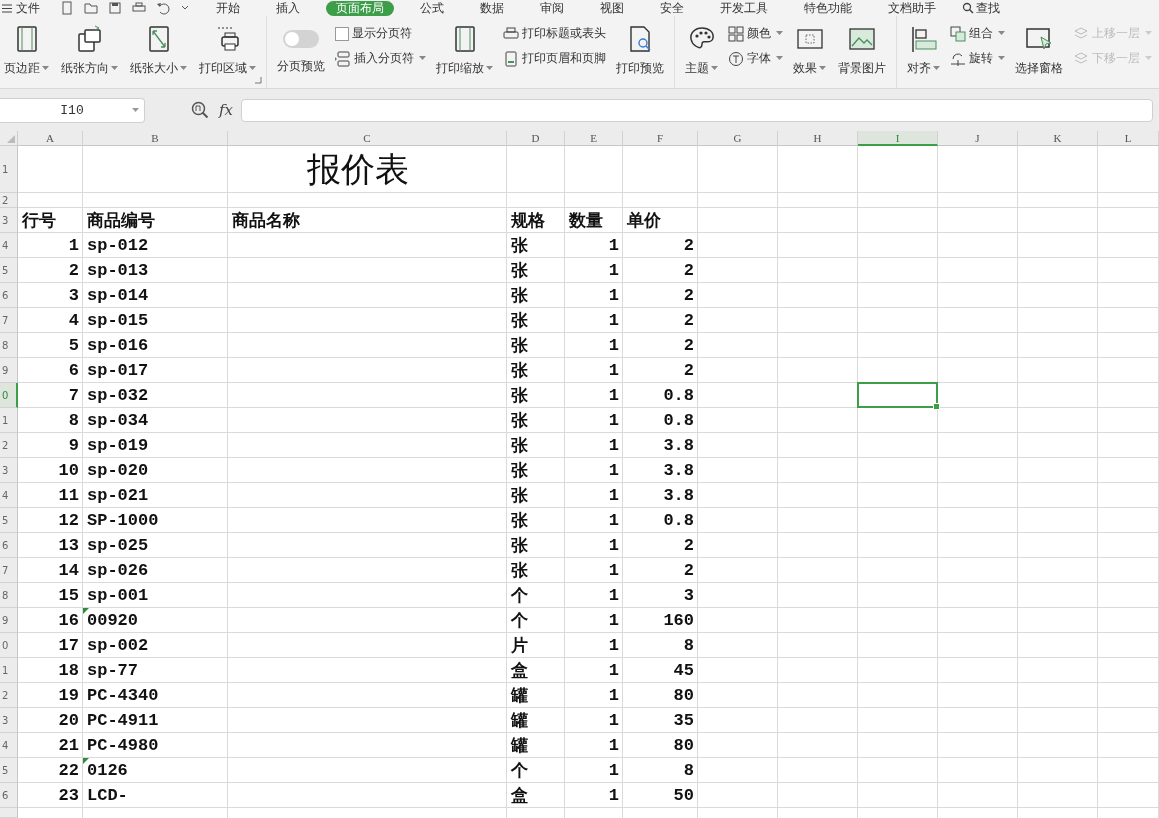  I want to click on menu-tab: 特色功能, so click(828, 8).